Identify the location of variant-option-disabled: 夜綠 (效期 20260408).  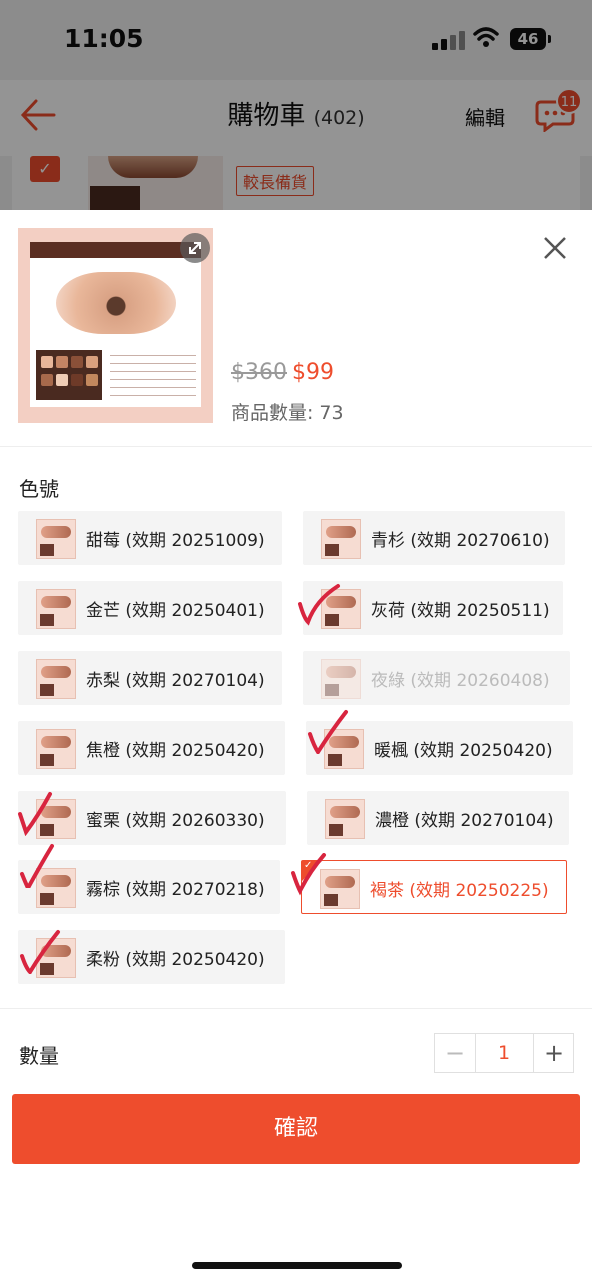
(436, 678).